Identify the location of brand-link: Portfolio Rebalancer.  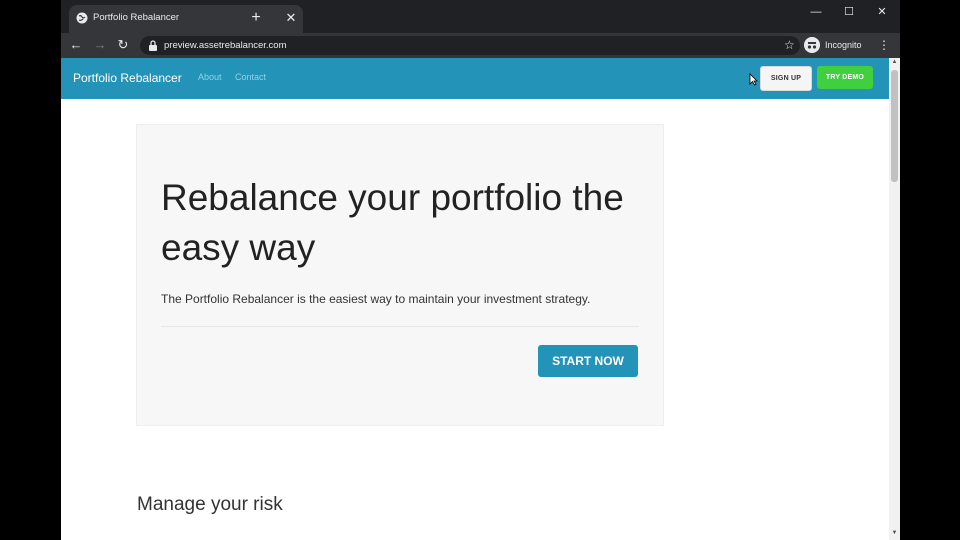
(127, 78).